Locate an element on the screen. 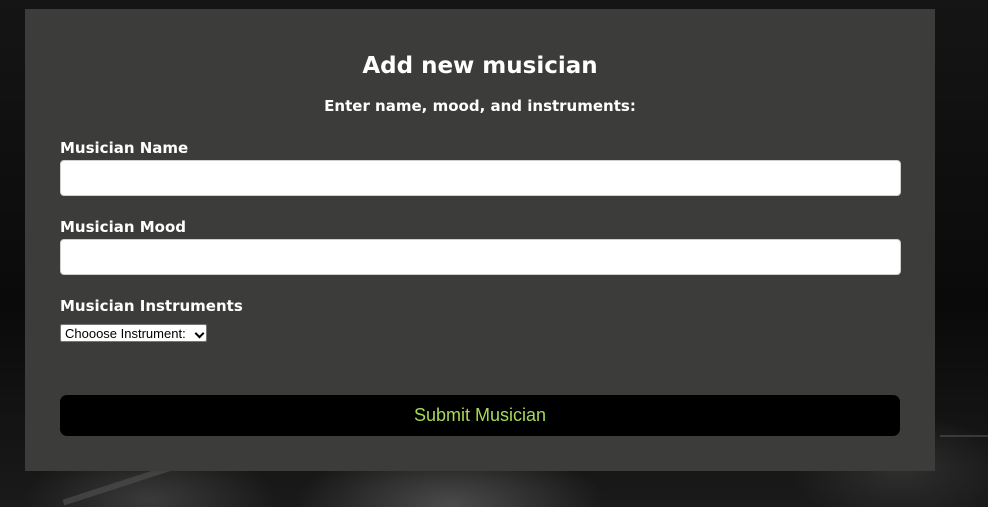 The image size is (988, 507). chevron-down-icon is located at coordinates (199, 333).